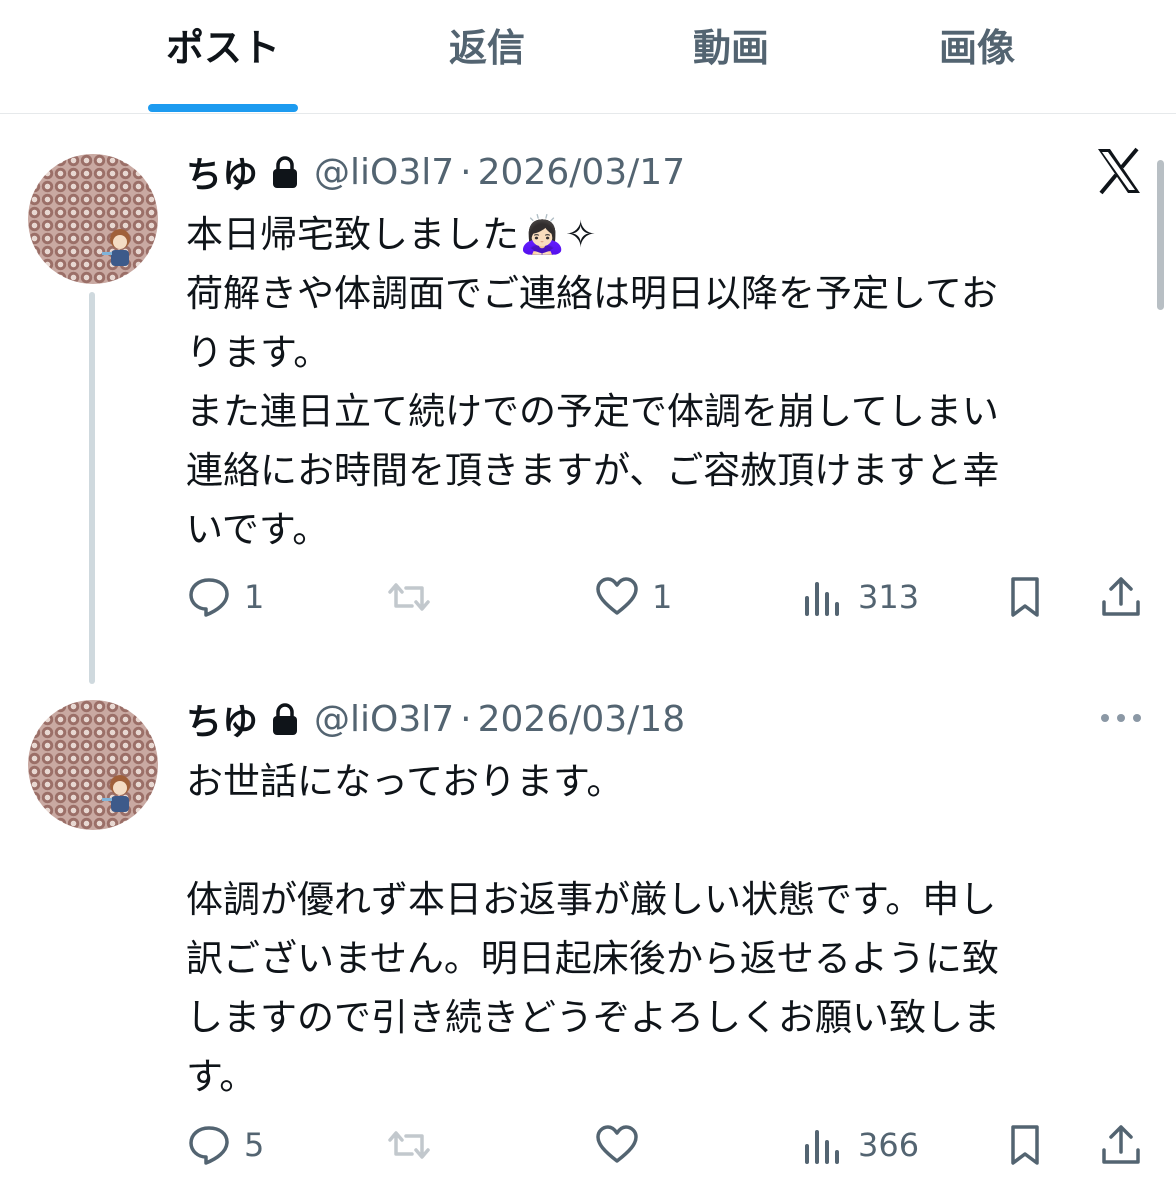 This screenshot has height=1200, width=1176. Describe the element at coordinates (582, 172) in the screenshot. I see `post-date: 2026/03/17` at that location.